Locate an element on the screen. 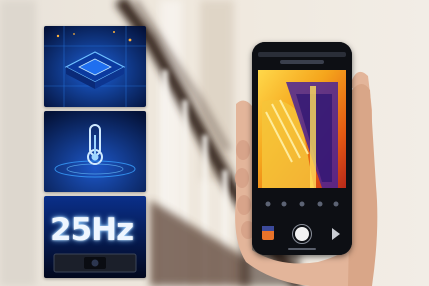  chip-feature-tile is located at coordinates (95, 66).